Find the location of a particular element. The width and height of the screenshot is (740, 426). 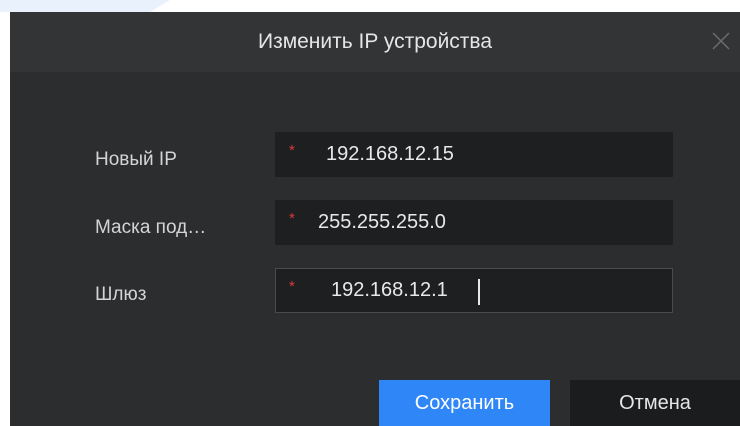

new-ip-field: * is located at coordinates (474, 154).